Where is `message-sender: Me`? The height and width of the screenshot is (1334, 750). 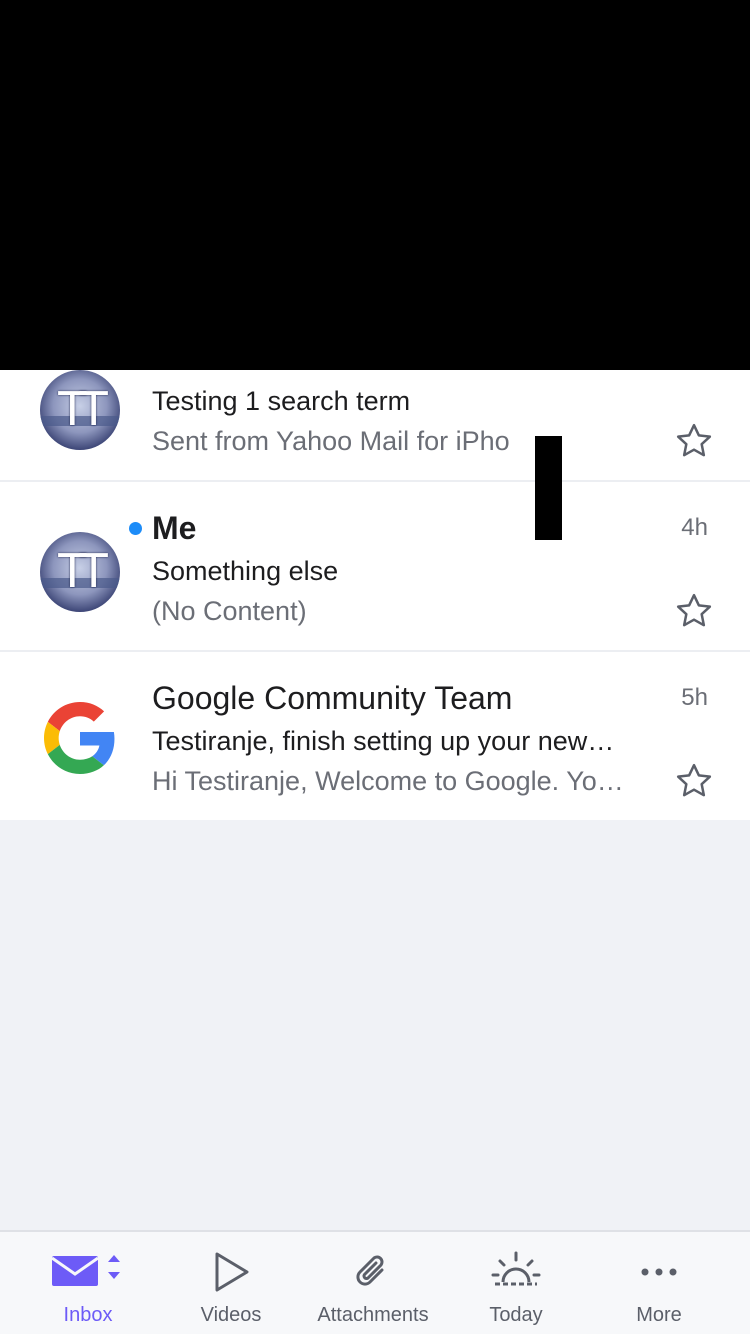
message-sender: Me is located at coordinates (174, 528).